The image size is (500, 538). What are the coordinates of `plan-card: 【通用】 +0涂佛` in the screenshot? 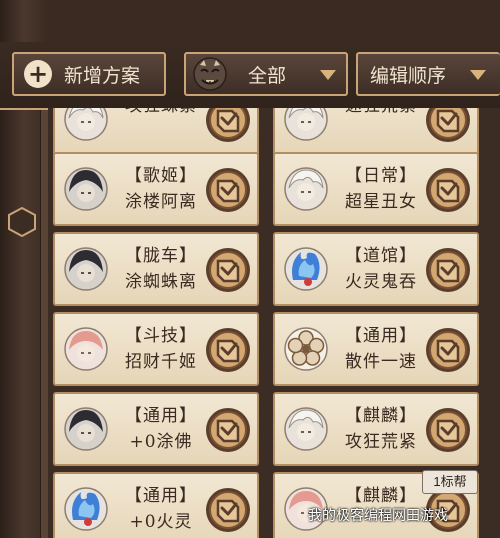 It's located at (156, 429).